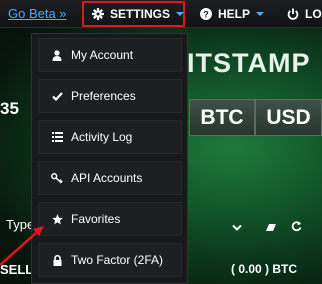 Image resolution: width=322 pixels, height=284 pixels. What do you see at coordinates (55, 137) in the screenshot?
I see `list-icon` at bounding box center [55, 137].